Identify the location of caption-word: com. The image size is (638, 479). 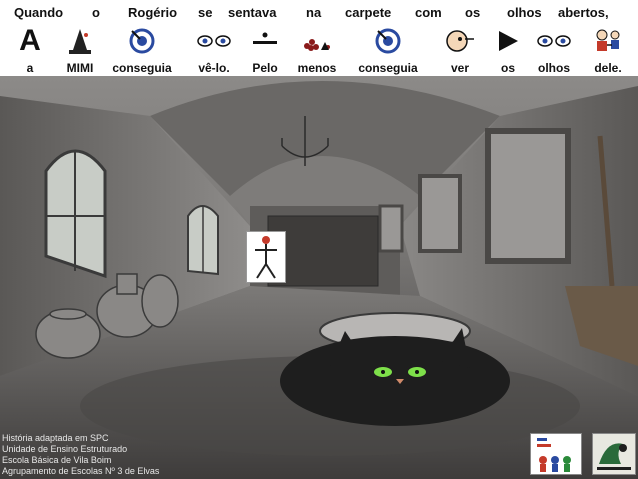
(428, 12).